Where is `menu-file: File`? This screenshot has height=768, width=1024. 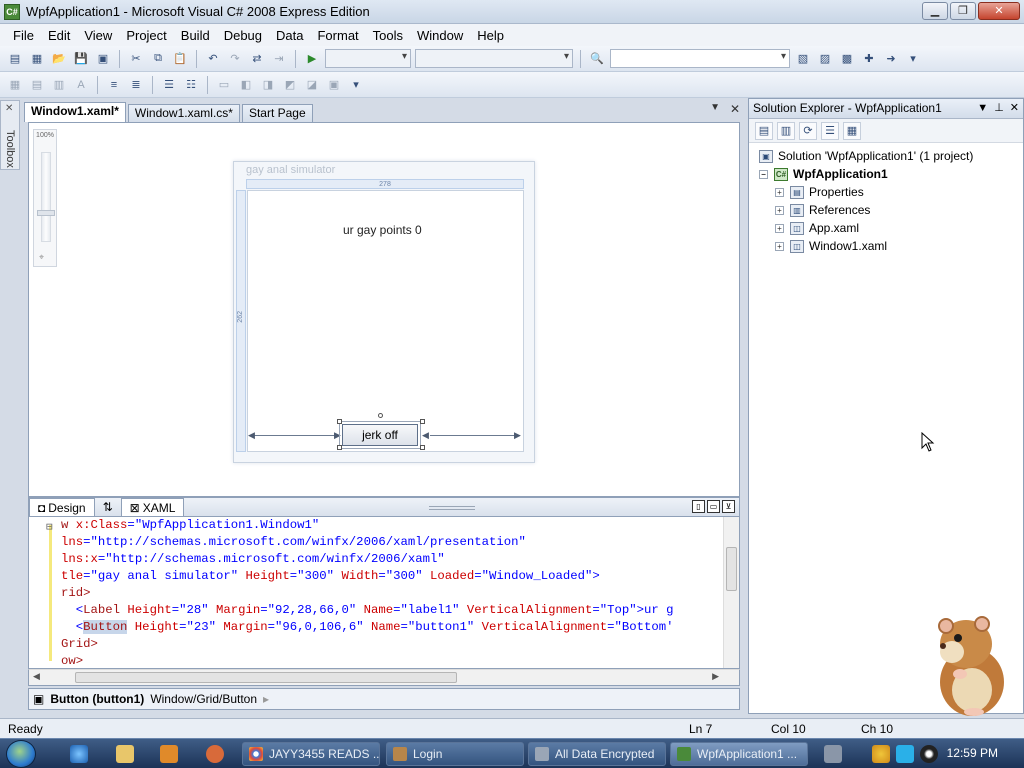 menu-file: File is located at coordinates (23, 35).